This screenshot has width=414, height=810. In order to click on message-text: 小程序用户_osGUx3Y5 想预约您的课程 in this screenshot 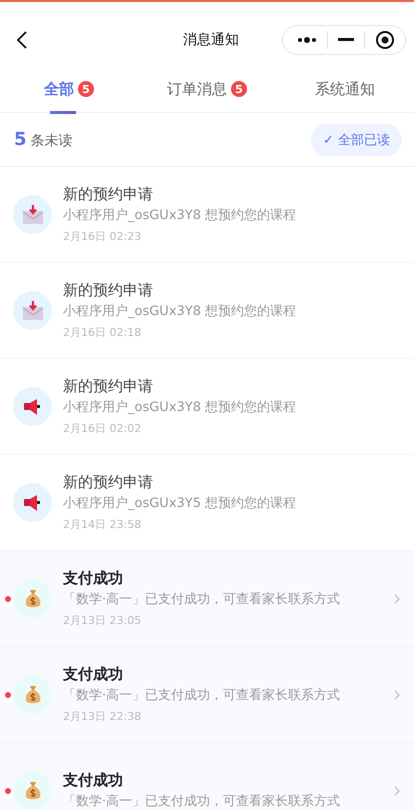, I will do `click(180, 503)`.